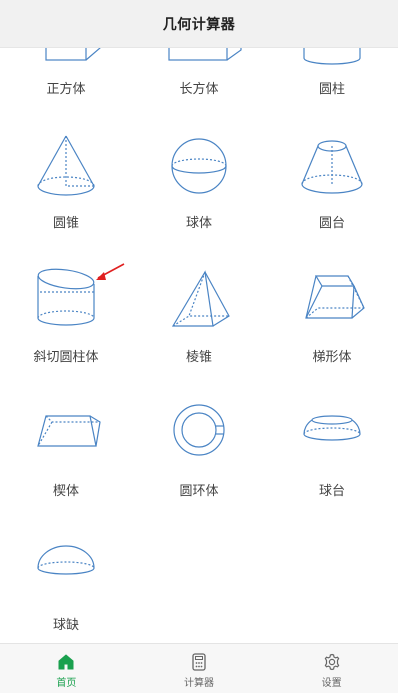 The height and width of the screenshot is (693, 398). What do you see at coordinates (65, 491) in the screenshot?
I see `shape-label: 楔体` at bounding box center [65, 491].